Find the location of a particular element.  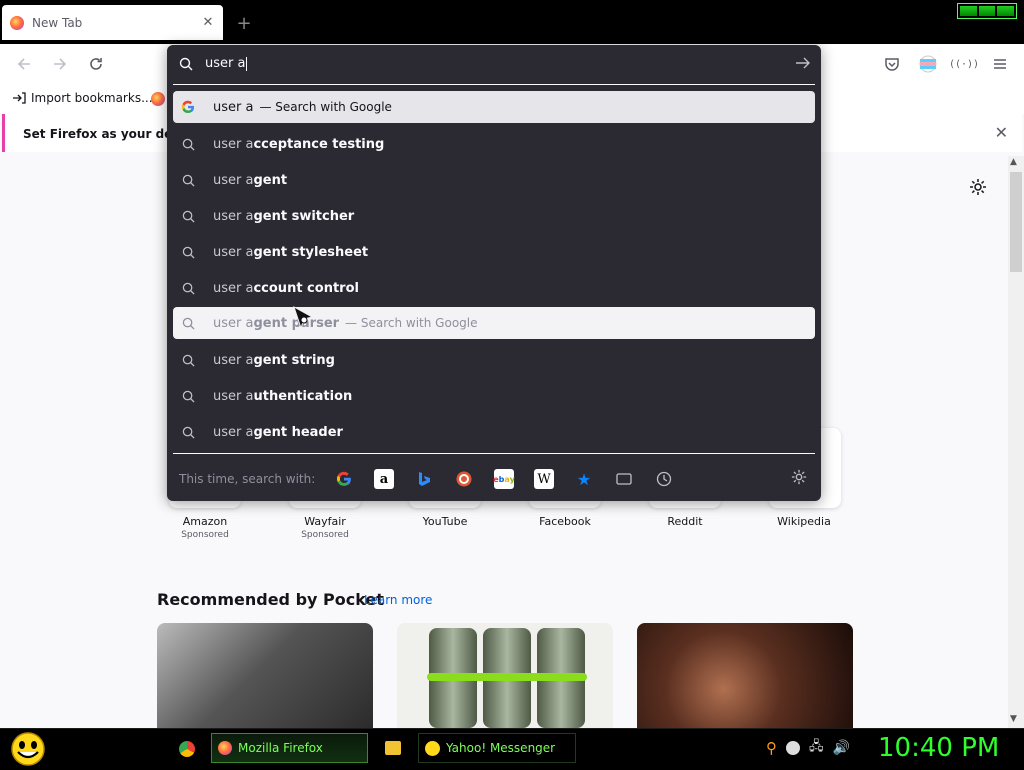

suggestion-text: user a is located at coordinates (233, 107).